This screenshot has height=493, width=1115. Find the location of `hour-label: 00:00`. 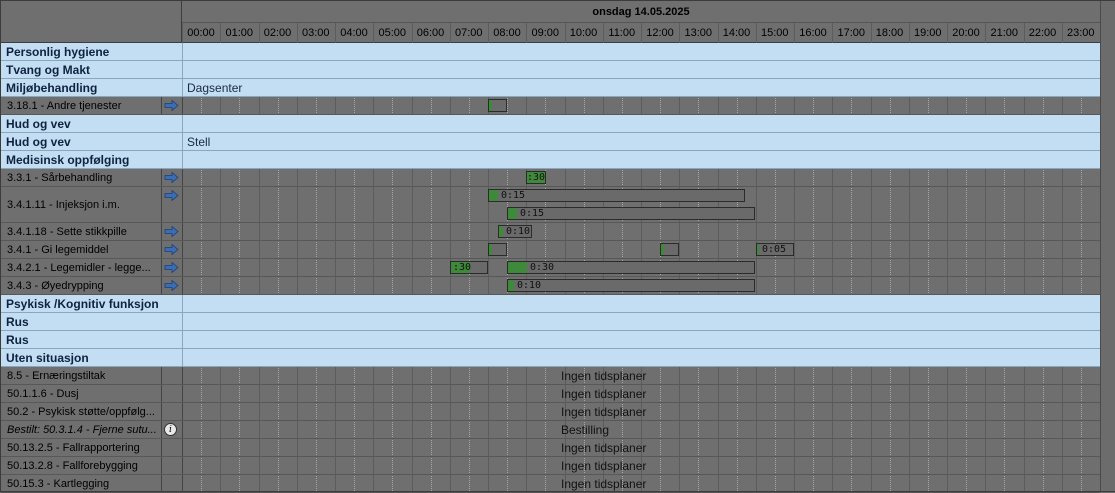

hour-label: 00:00 is located at coordinates (201, 33).